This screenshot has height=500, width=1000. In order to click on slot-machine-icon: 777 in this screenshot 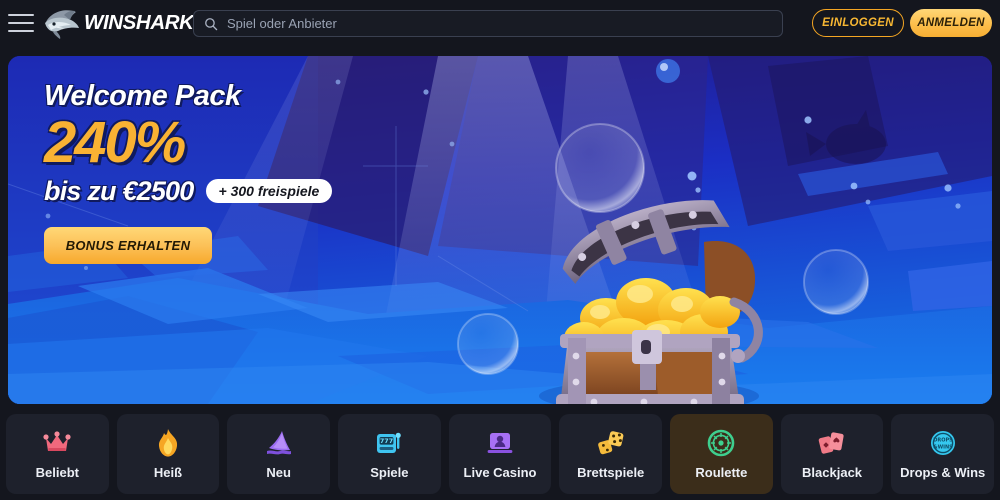, I will do `click(389, 443)`.